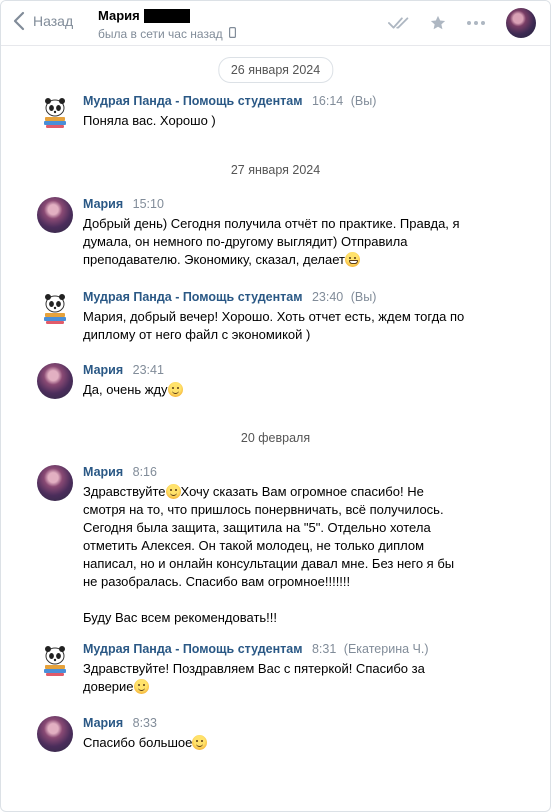 The image size is (551, 812). Describe the element at coordinates (148, 204) in the screenshot. I see `message-time: 15:10` at that location.